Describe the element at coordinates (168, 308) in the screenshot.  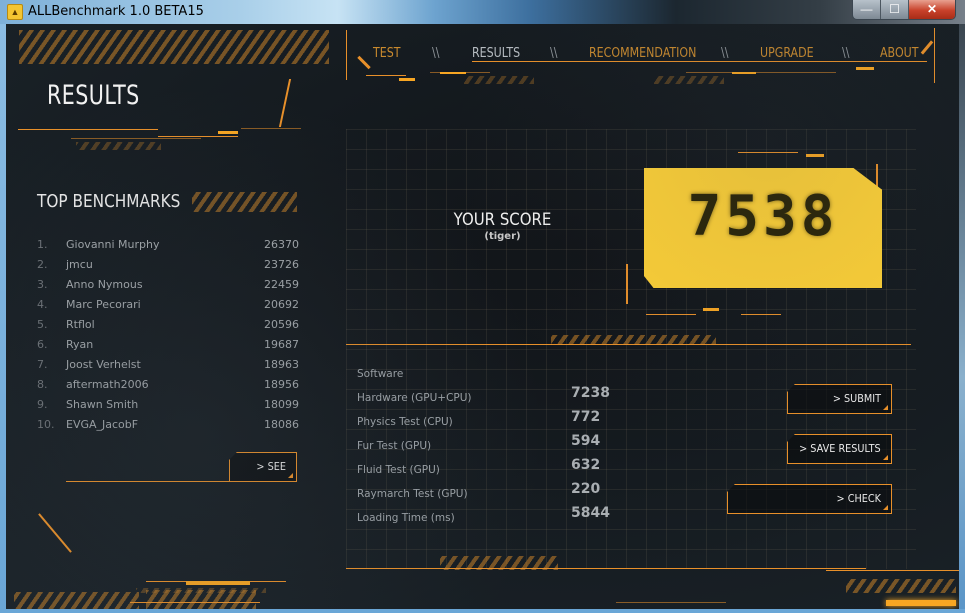
I see `leaderboard-row: 4. Marc Pecorari 20692` at that location.